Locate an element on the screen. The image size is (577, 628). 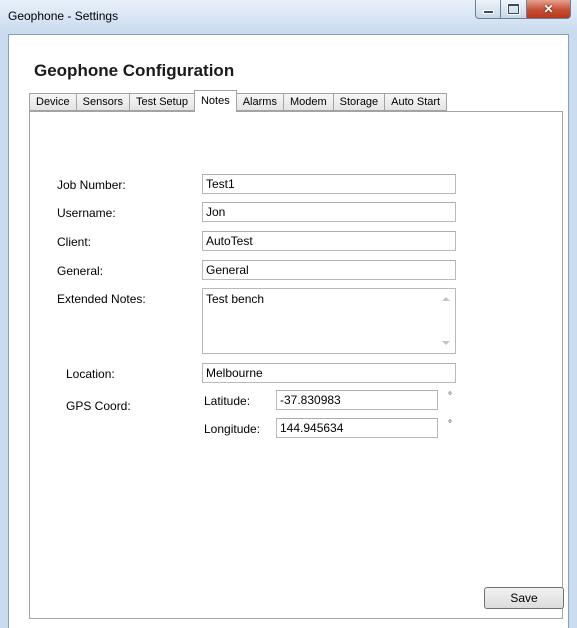
window-controls: ✕ is located at coordinates (523, 10).